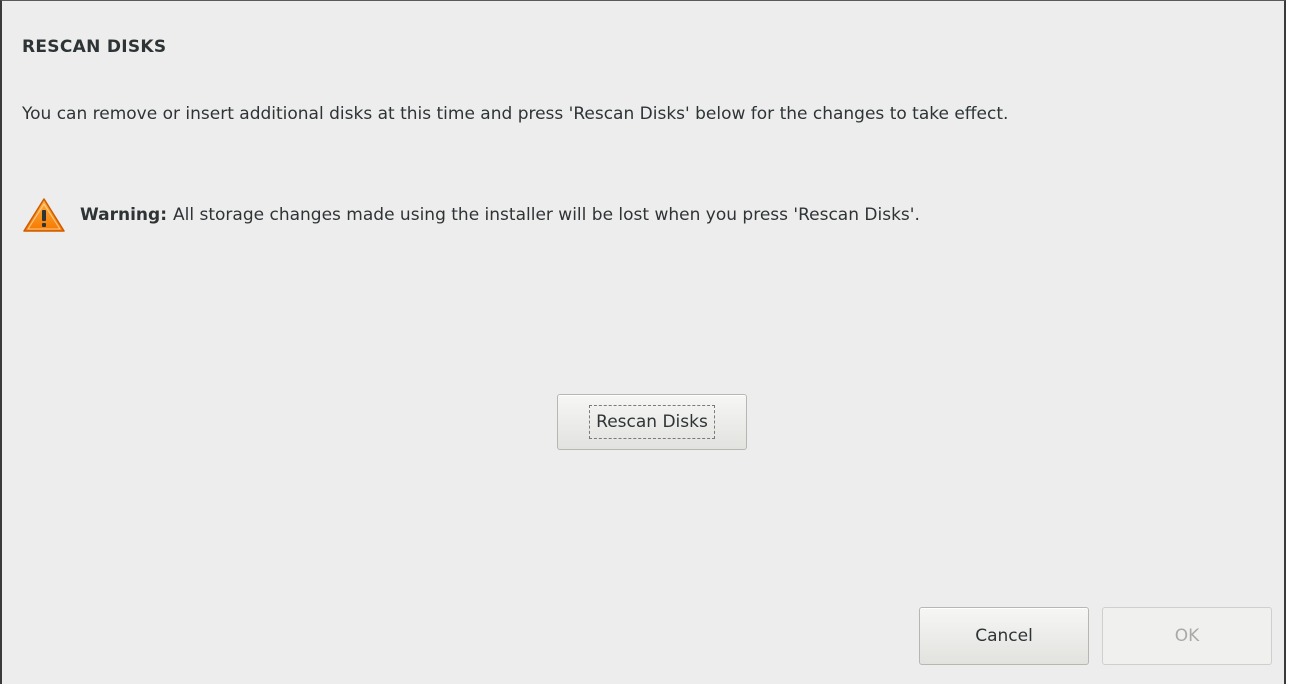 This screenshot has width=1294, height=684. I want to click on rescan-disks-button: Rescan Disks, so click(652, 422).